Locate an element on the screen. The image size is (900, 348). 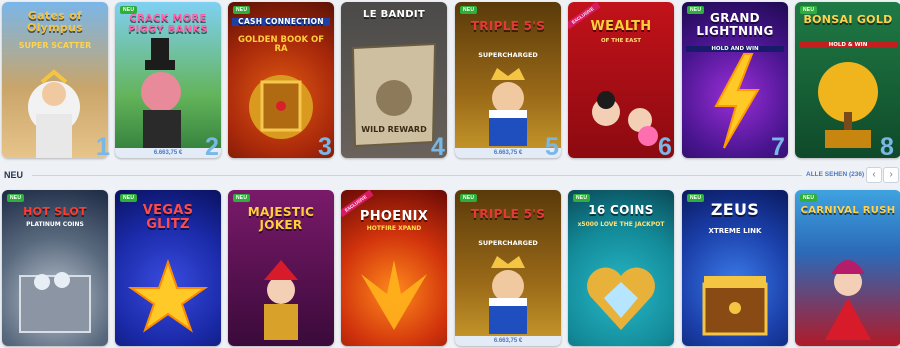
rank-number: 4 is located at coordinates (438, 147).